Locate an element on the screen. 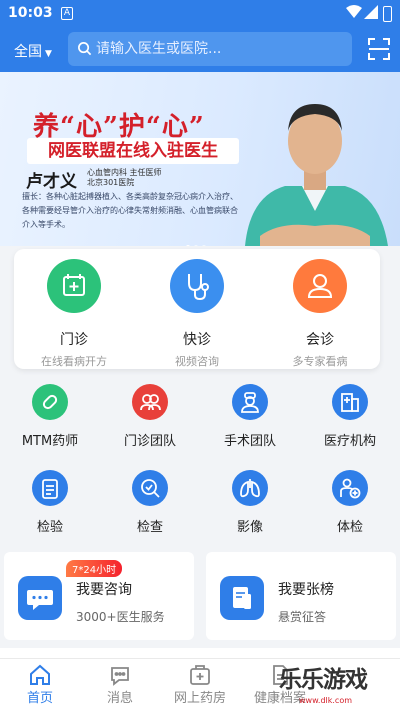 The image size is (400, 711). grid-item-imaging: 影像 is located at coordinates (250, 502).